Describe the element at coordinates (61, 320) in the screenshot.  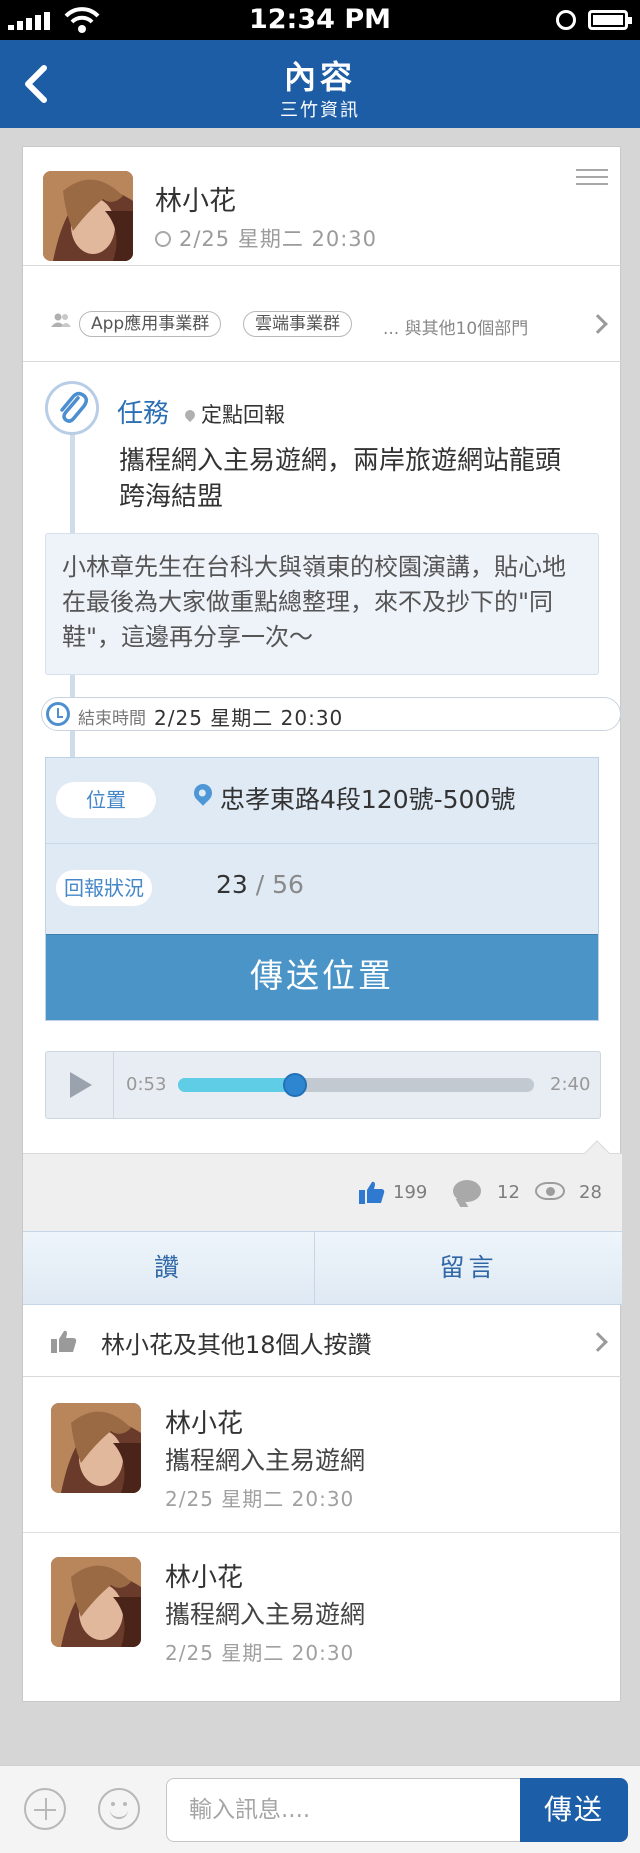
I see `people-icon` at that location.